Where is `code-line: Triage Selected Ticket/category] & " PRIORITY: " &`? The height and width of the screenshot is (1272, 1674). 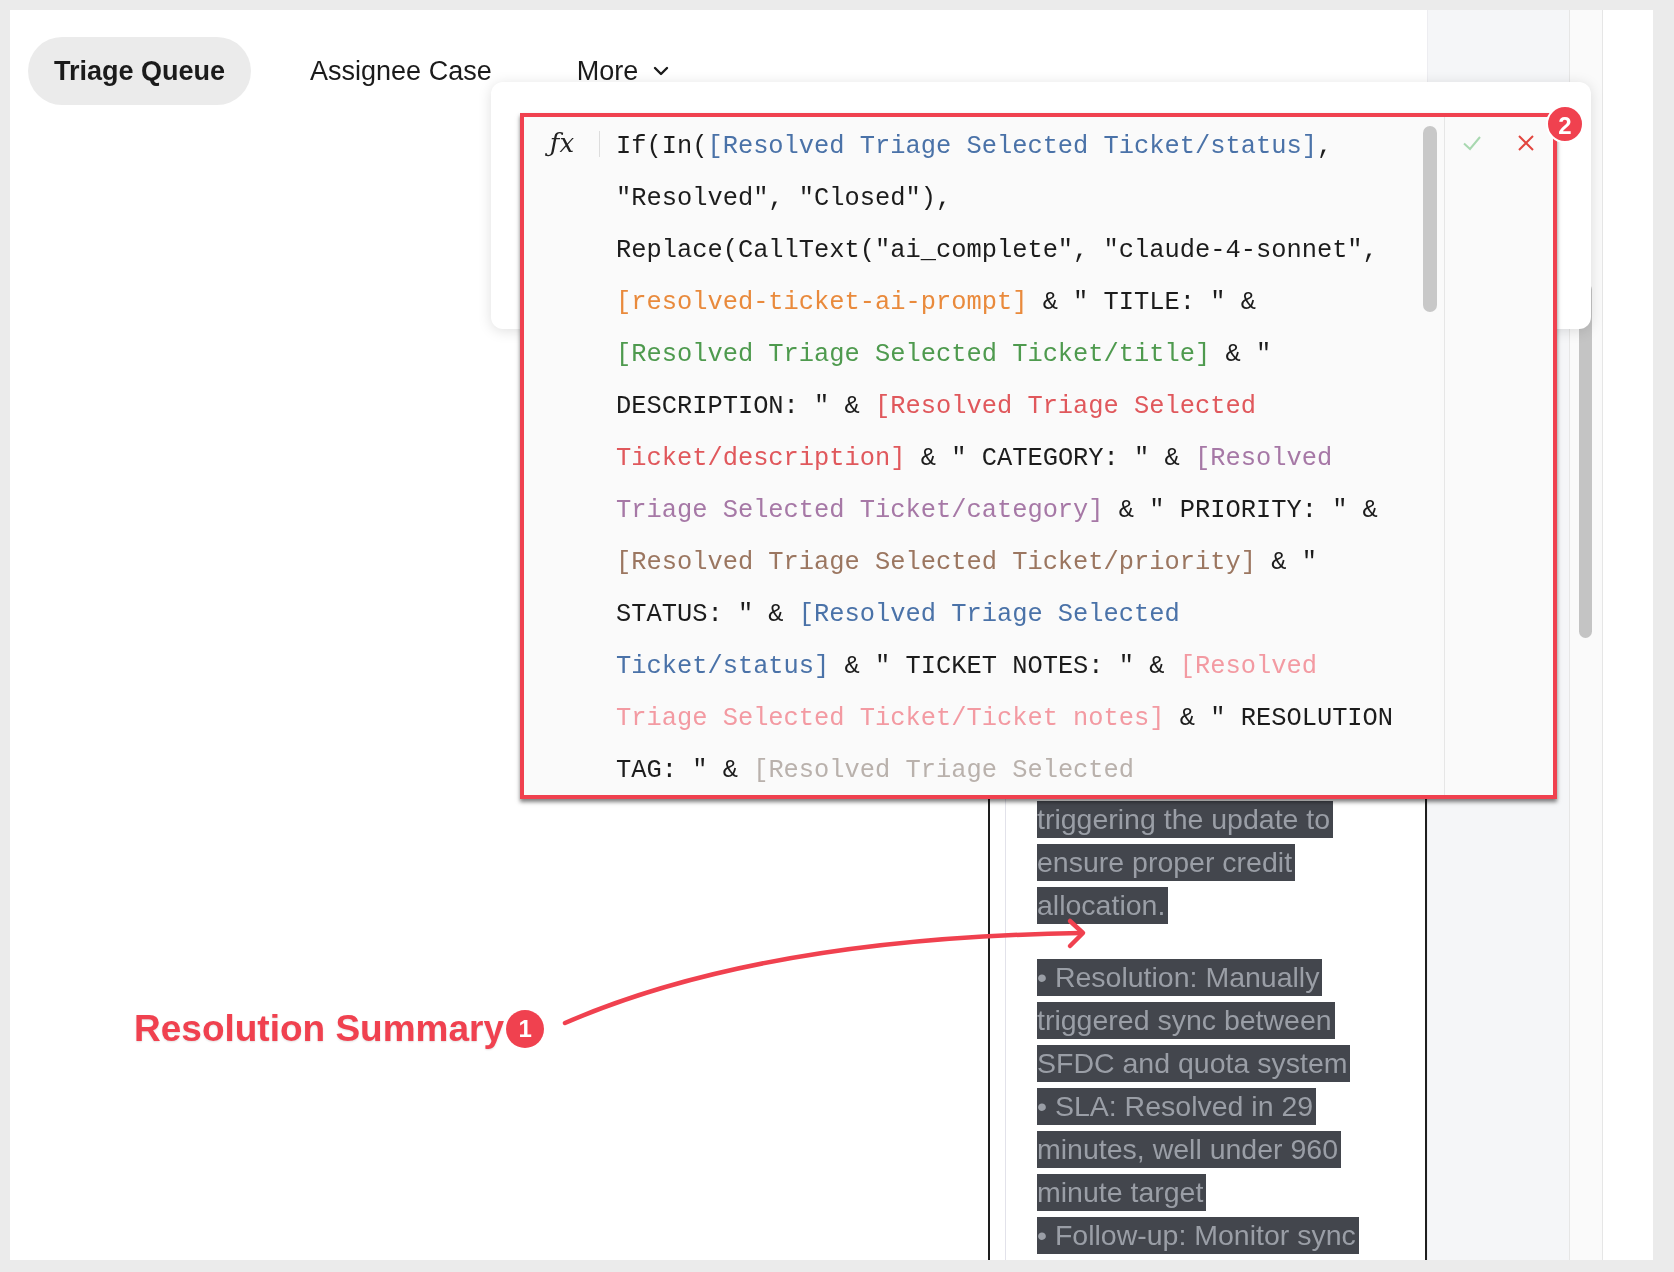
code-line: Triage Selected Ticket/category] & " PRIORITY: " & is located at coordinates (997, 511).